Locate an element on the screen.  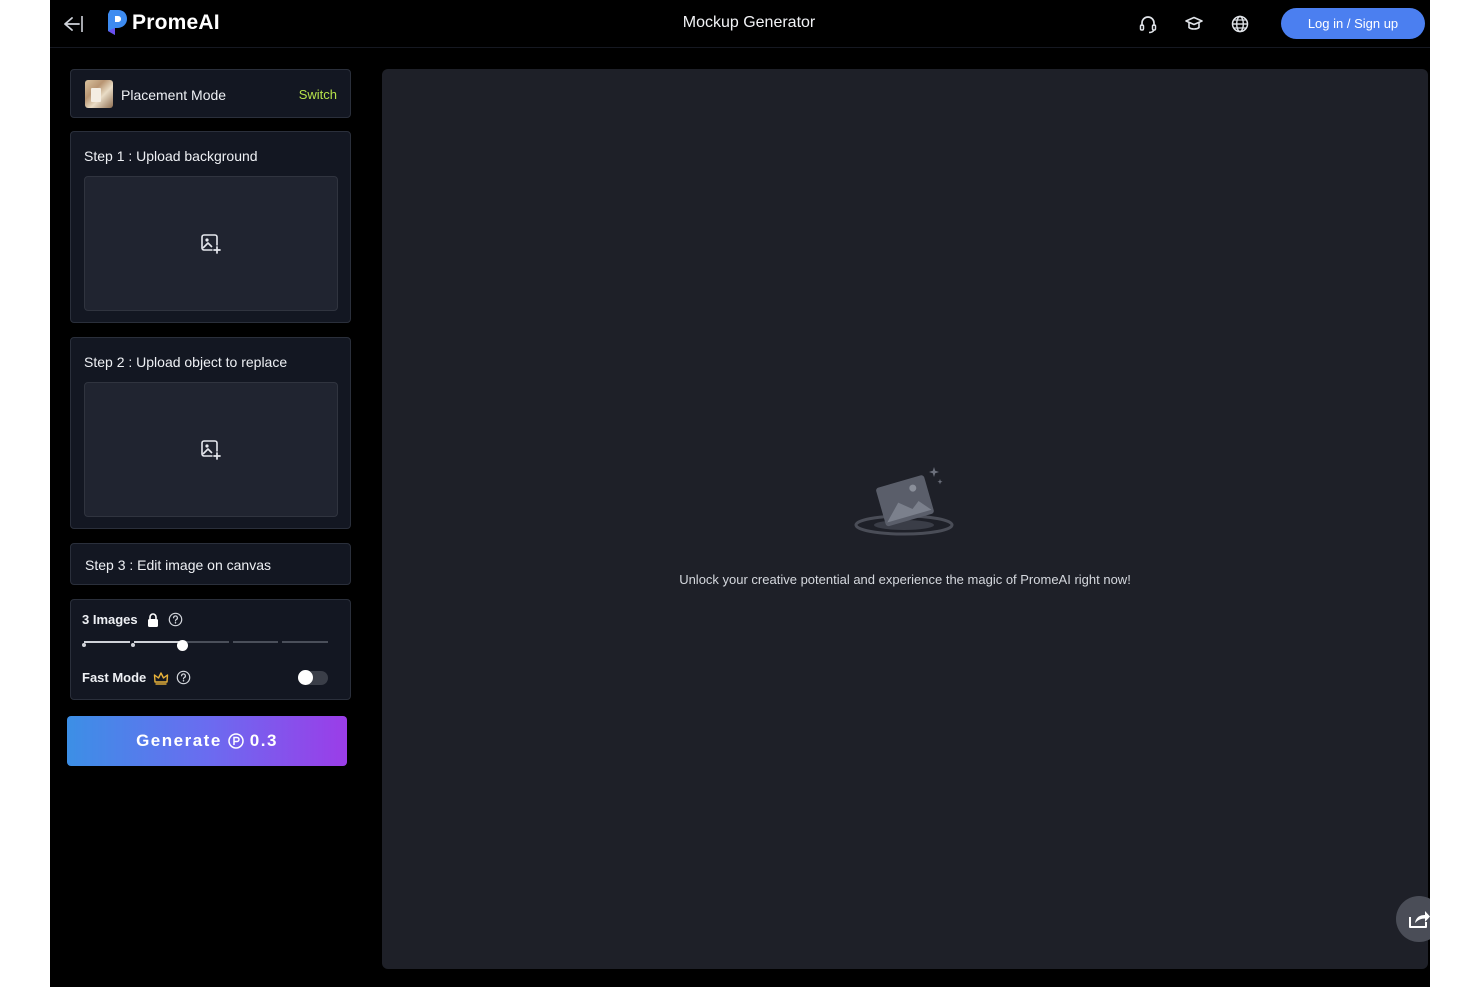
fast-mode-label: Fast Mode is located at coordinates (114, 677).